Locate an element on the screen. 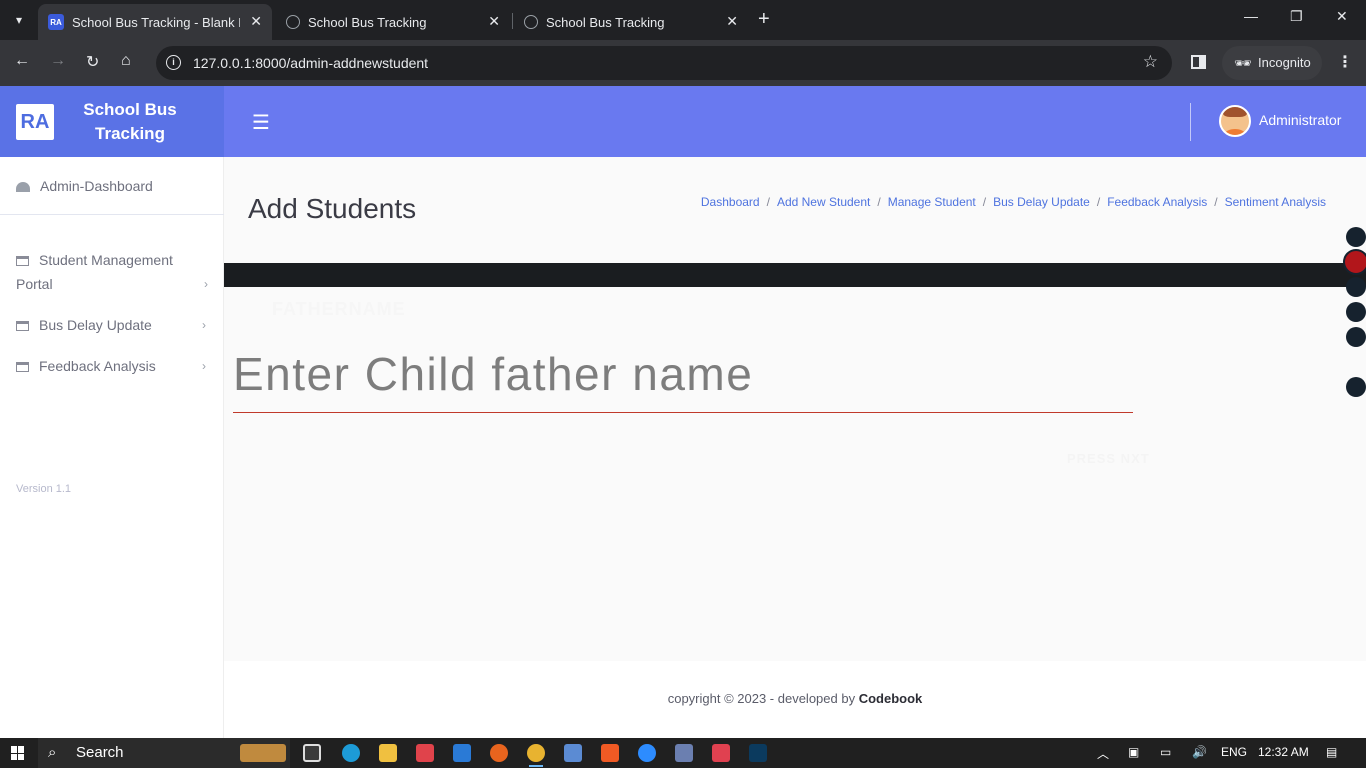  task-view-icon is located at coordinates (312, 753).